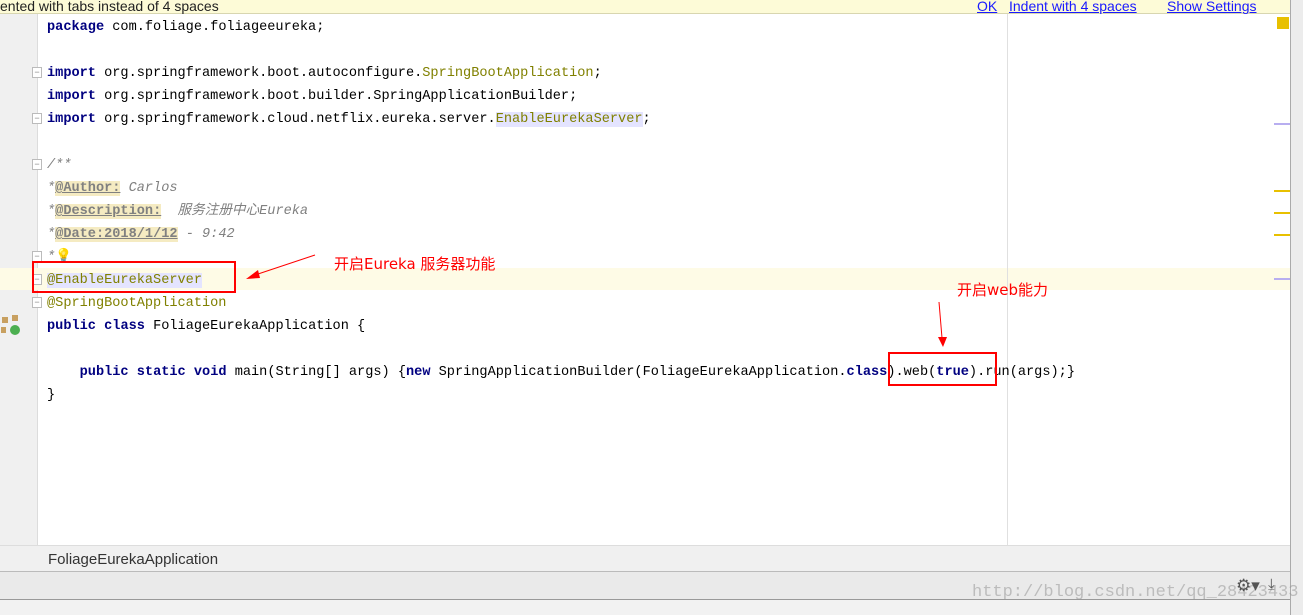 This screenshot has width=1303, height=615. I want to click on download-icon: ⤓, so click(1271, 584).